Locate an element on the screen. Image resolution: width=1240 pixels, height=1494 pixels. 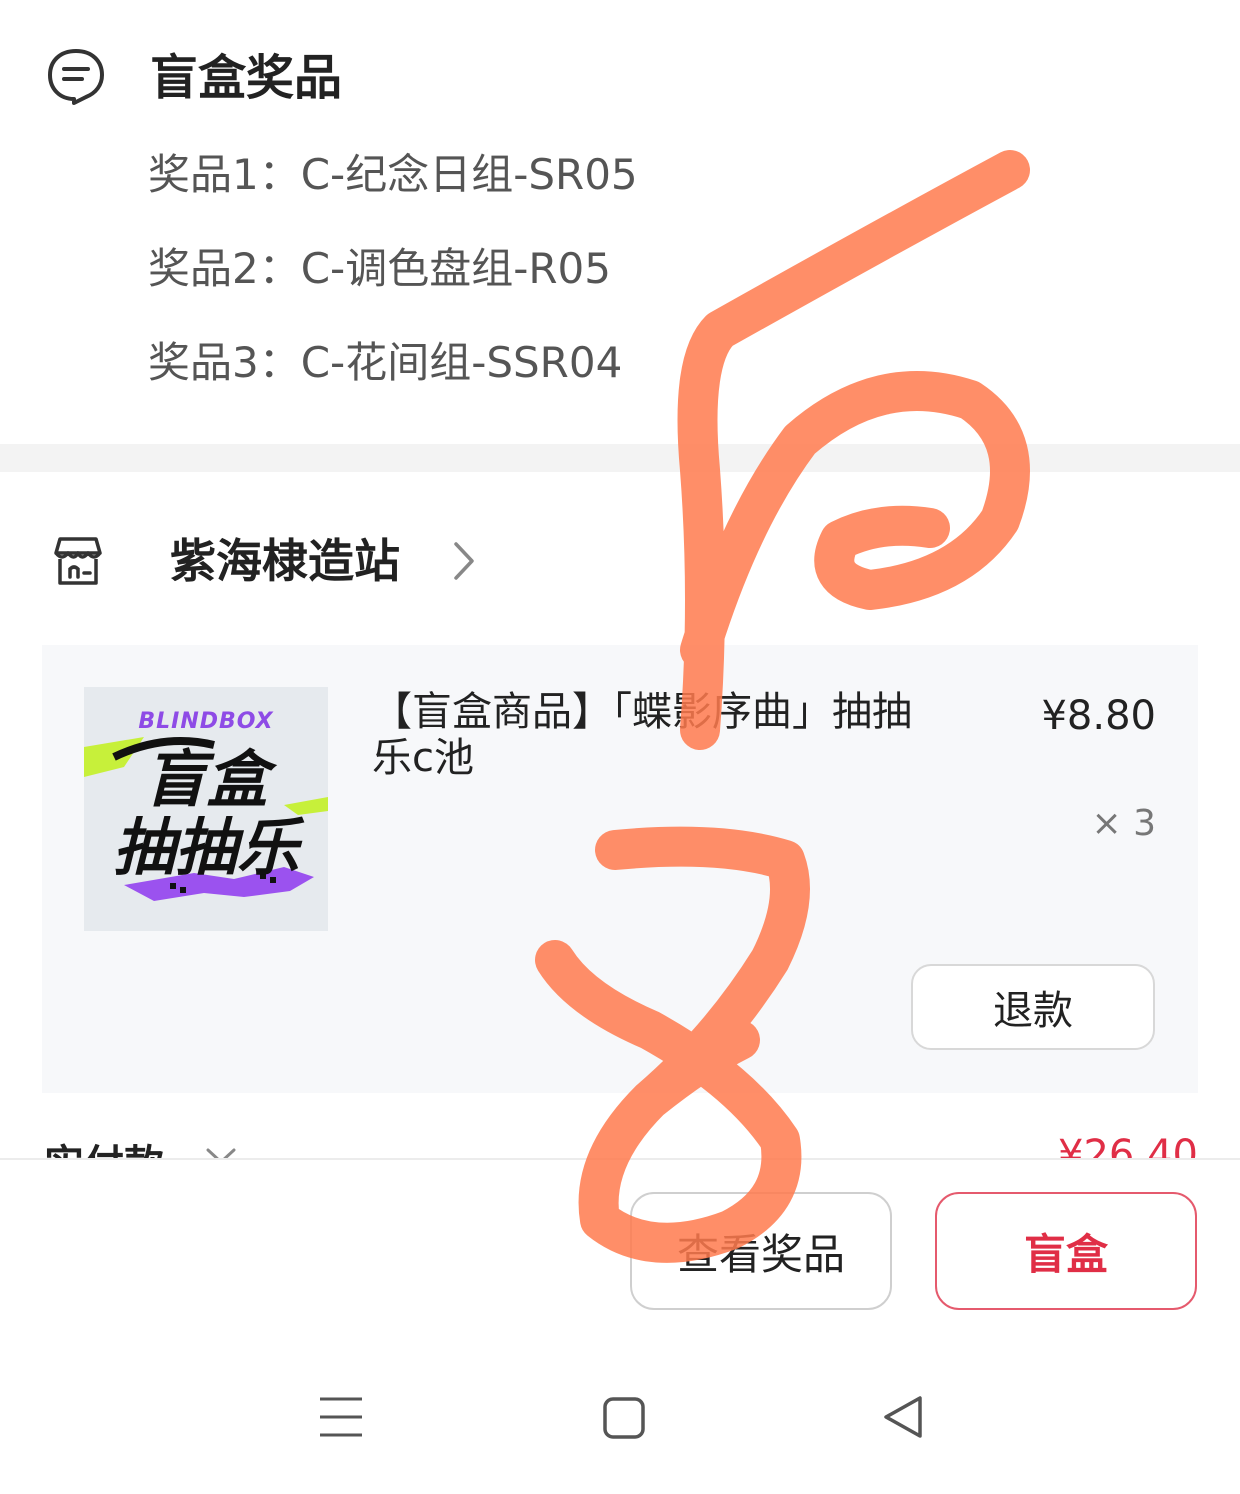
product-price: ¥8.80 is located at coordinates (1098, 716).